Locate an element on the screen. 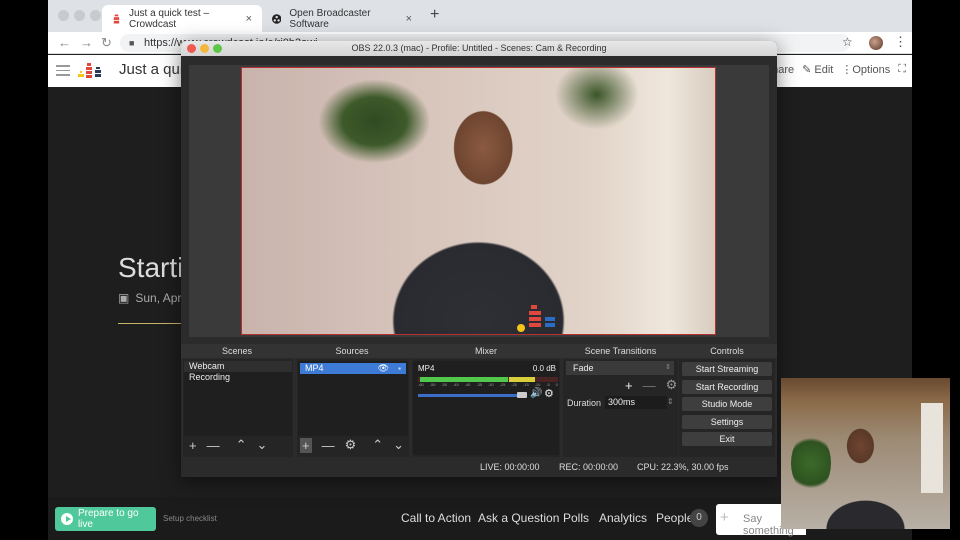 This screenshot has width=960, height=540. pencil-icon: ✎ is located at coordinates (807, 70).